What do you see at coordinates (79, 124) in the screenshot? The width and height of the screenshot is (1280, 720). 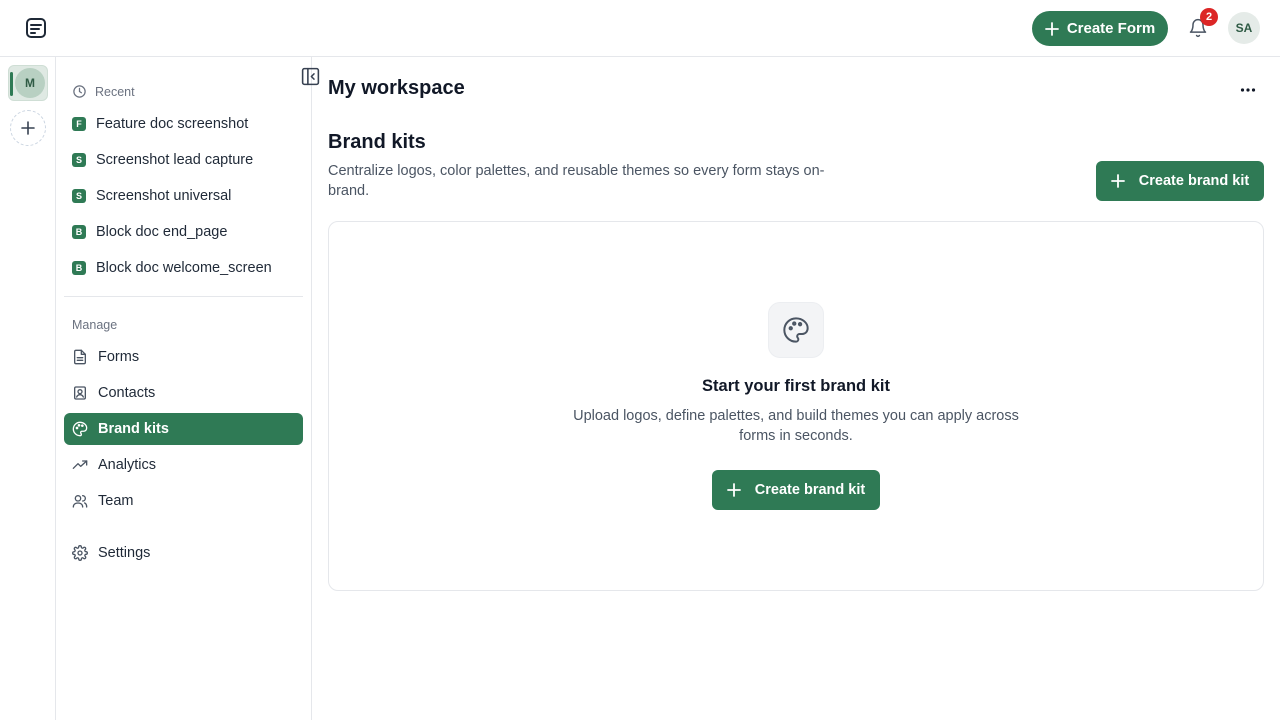 I see `form-badge: F` at bounding box center [79, 124].